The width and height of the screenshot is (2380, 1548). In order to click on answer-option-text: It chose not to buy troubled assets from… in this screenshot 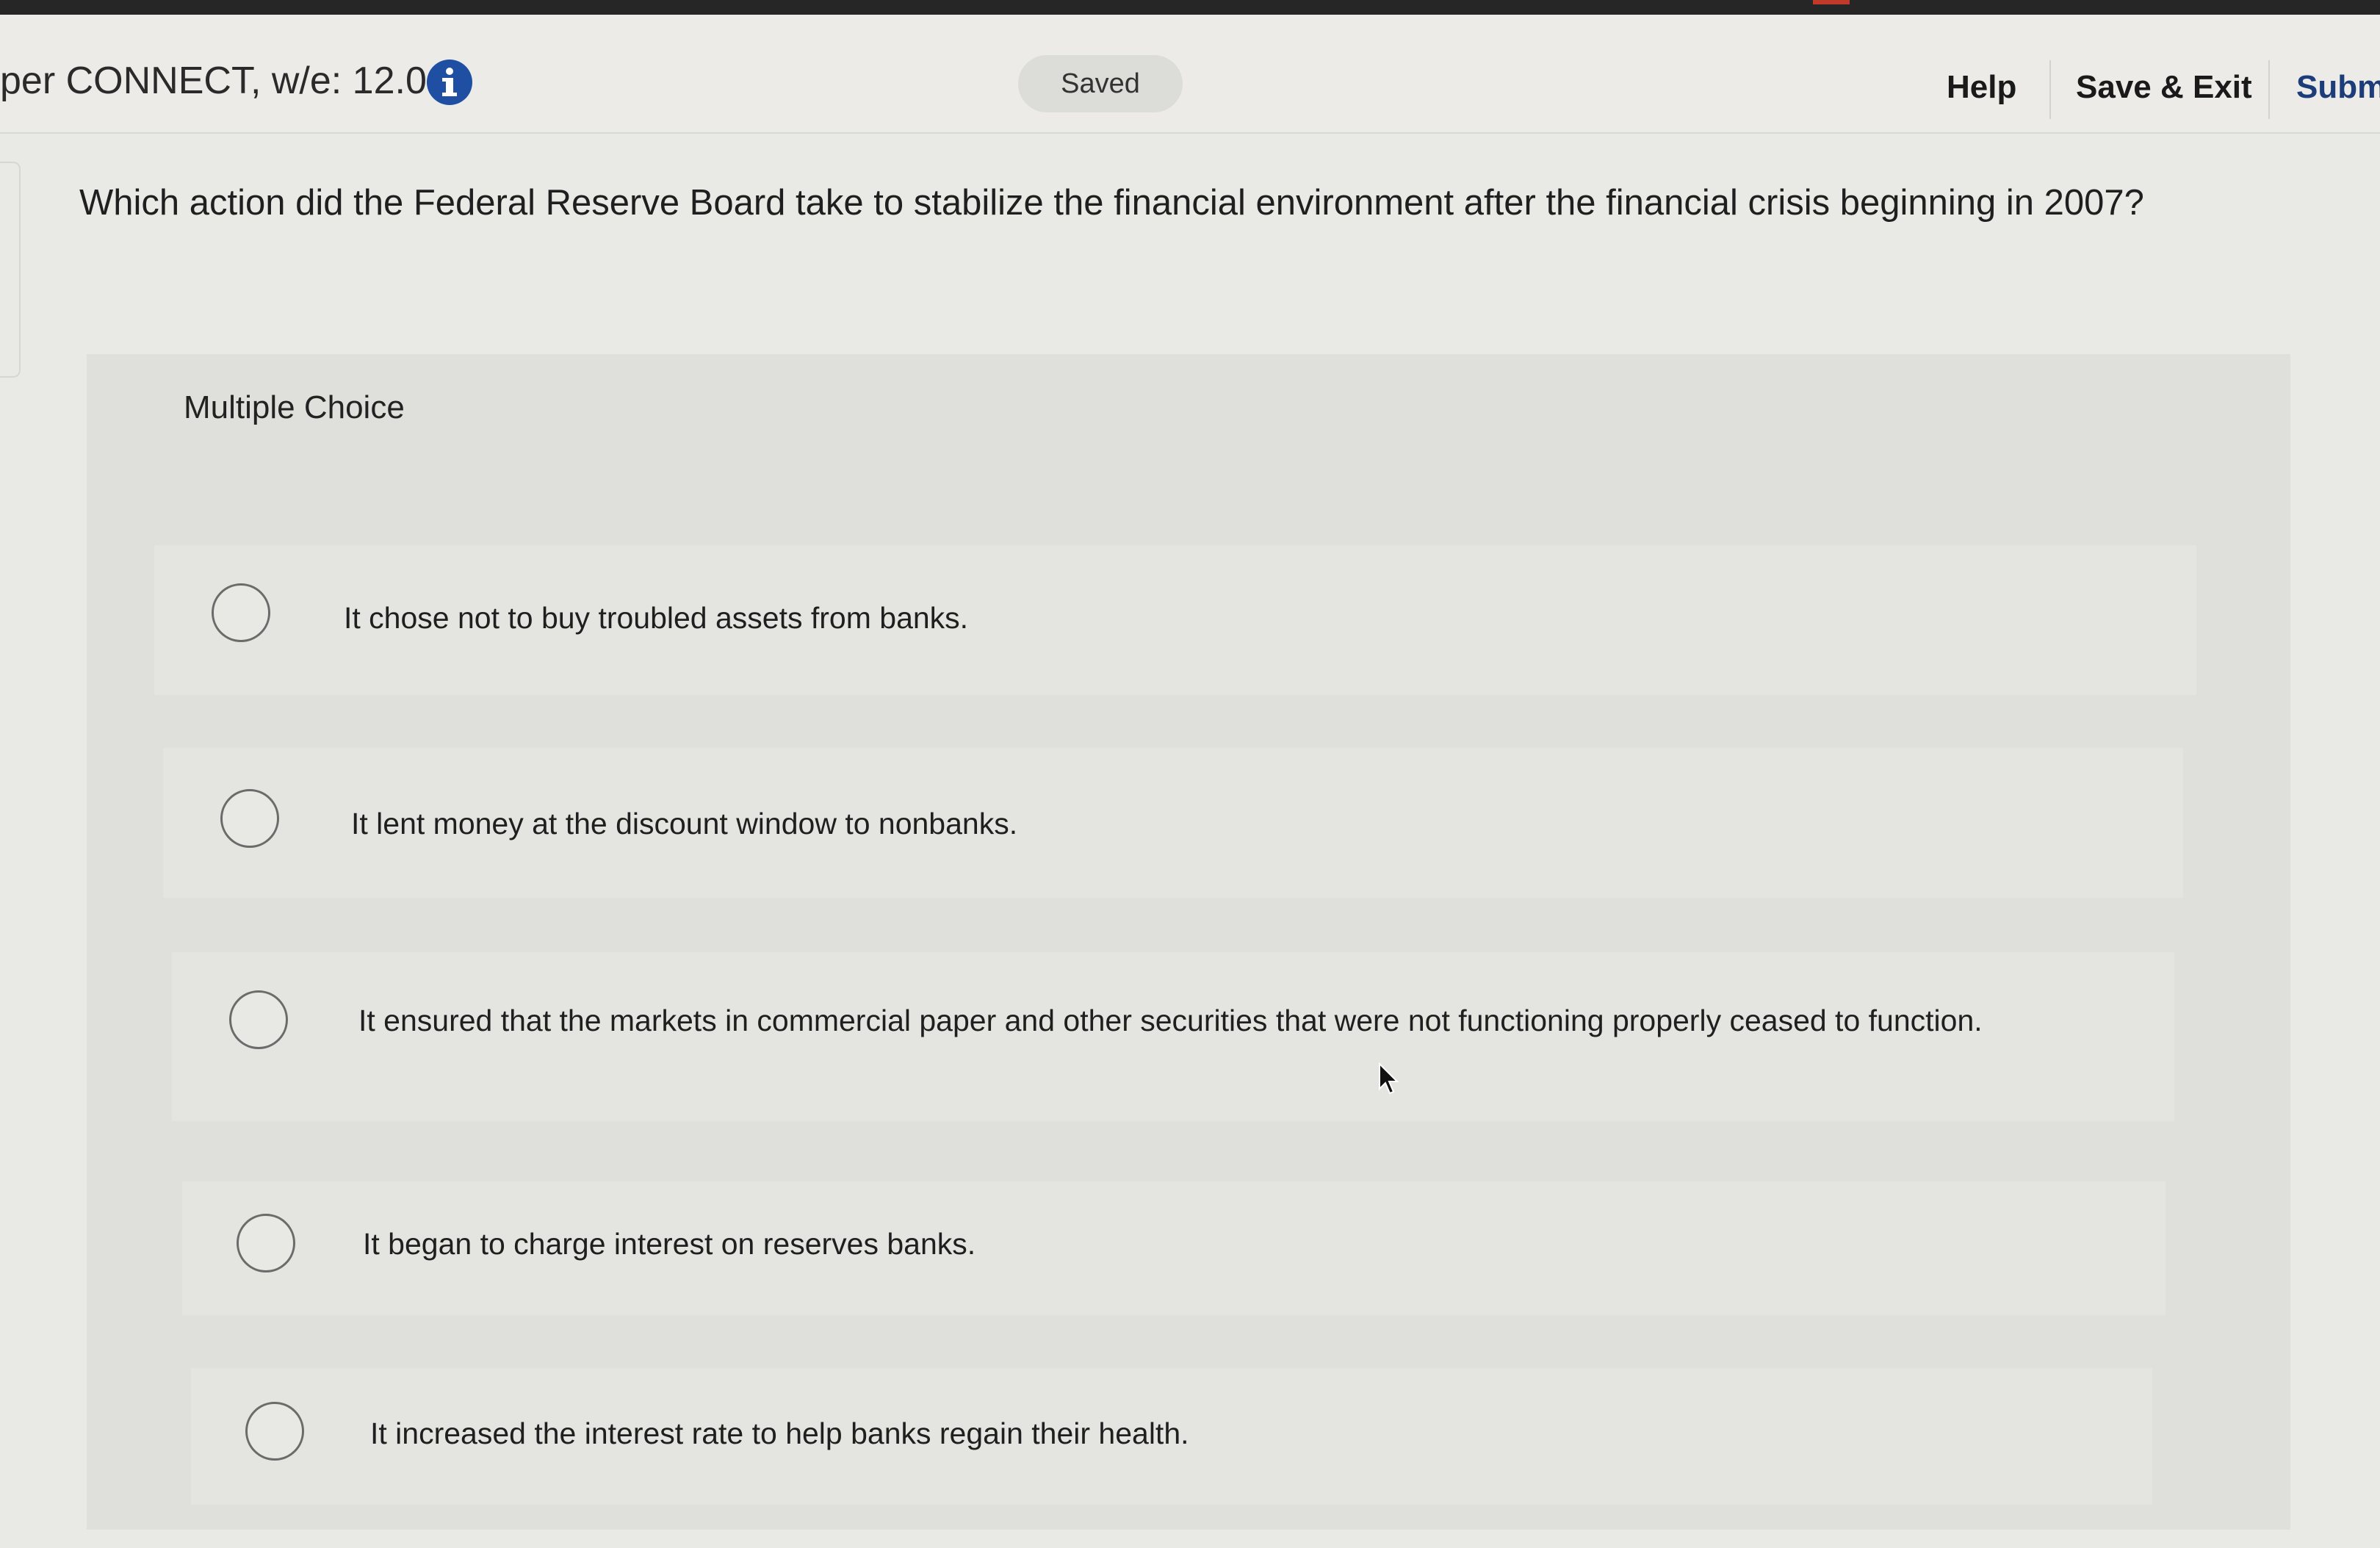, I will do `click(656, 618)`.